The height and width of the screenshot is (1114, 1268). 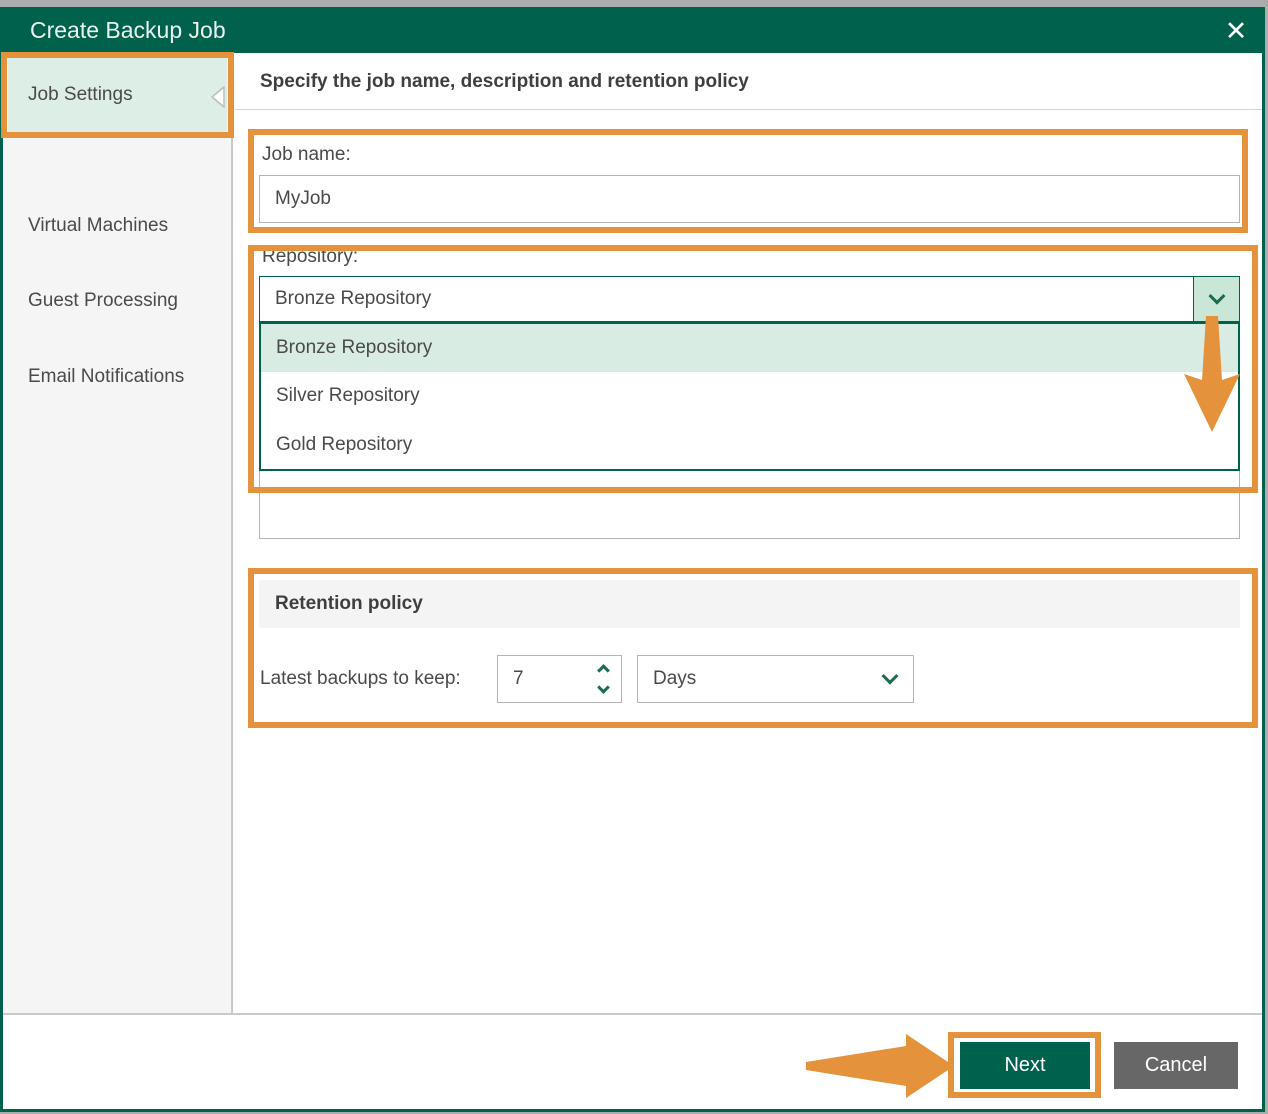 I want to click on repository-option-gold: Gold Repository, so click(x=749, y=445).